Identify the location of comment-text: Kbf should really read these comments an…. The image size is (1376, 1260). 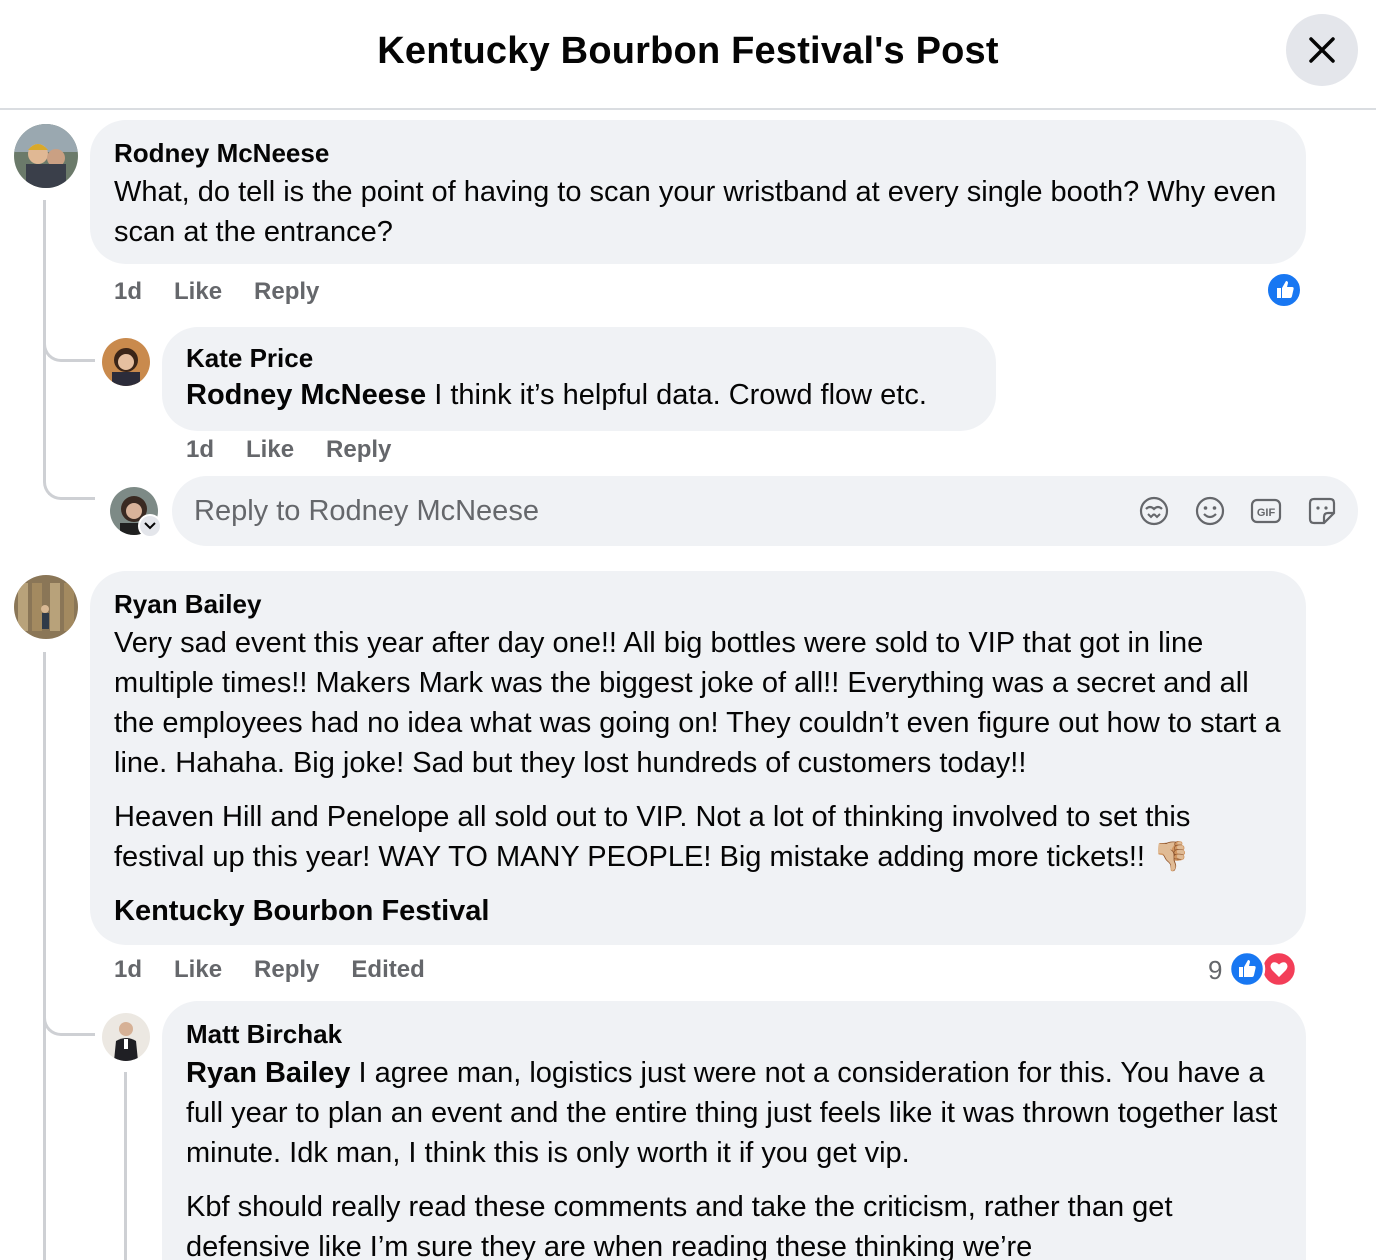
(679, 1225).